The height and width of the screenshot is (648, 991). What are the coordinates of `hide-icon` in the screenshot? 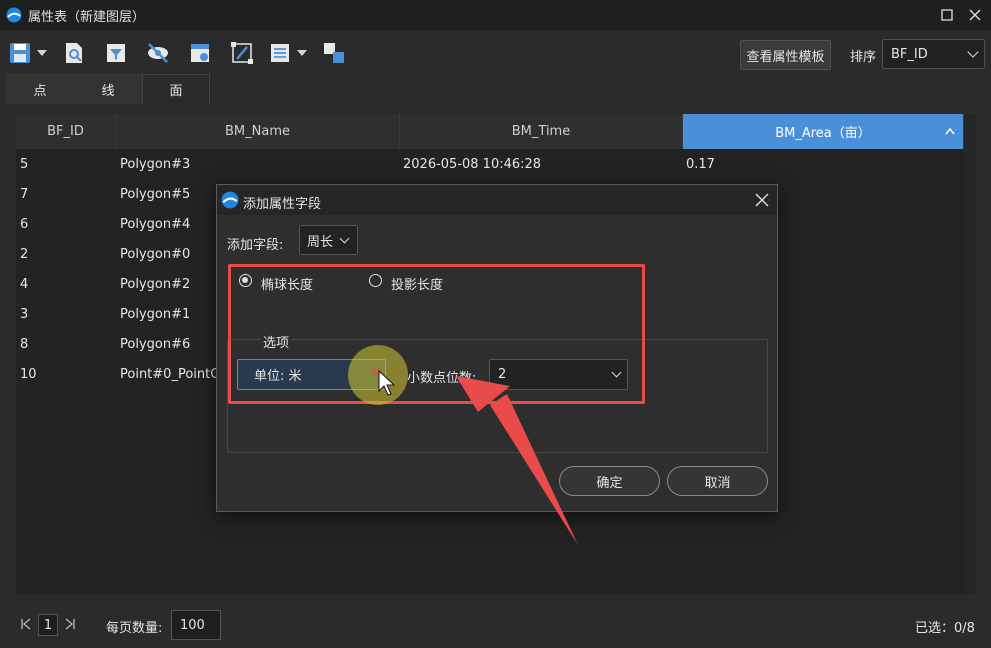 It's located at (158, 53).